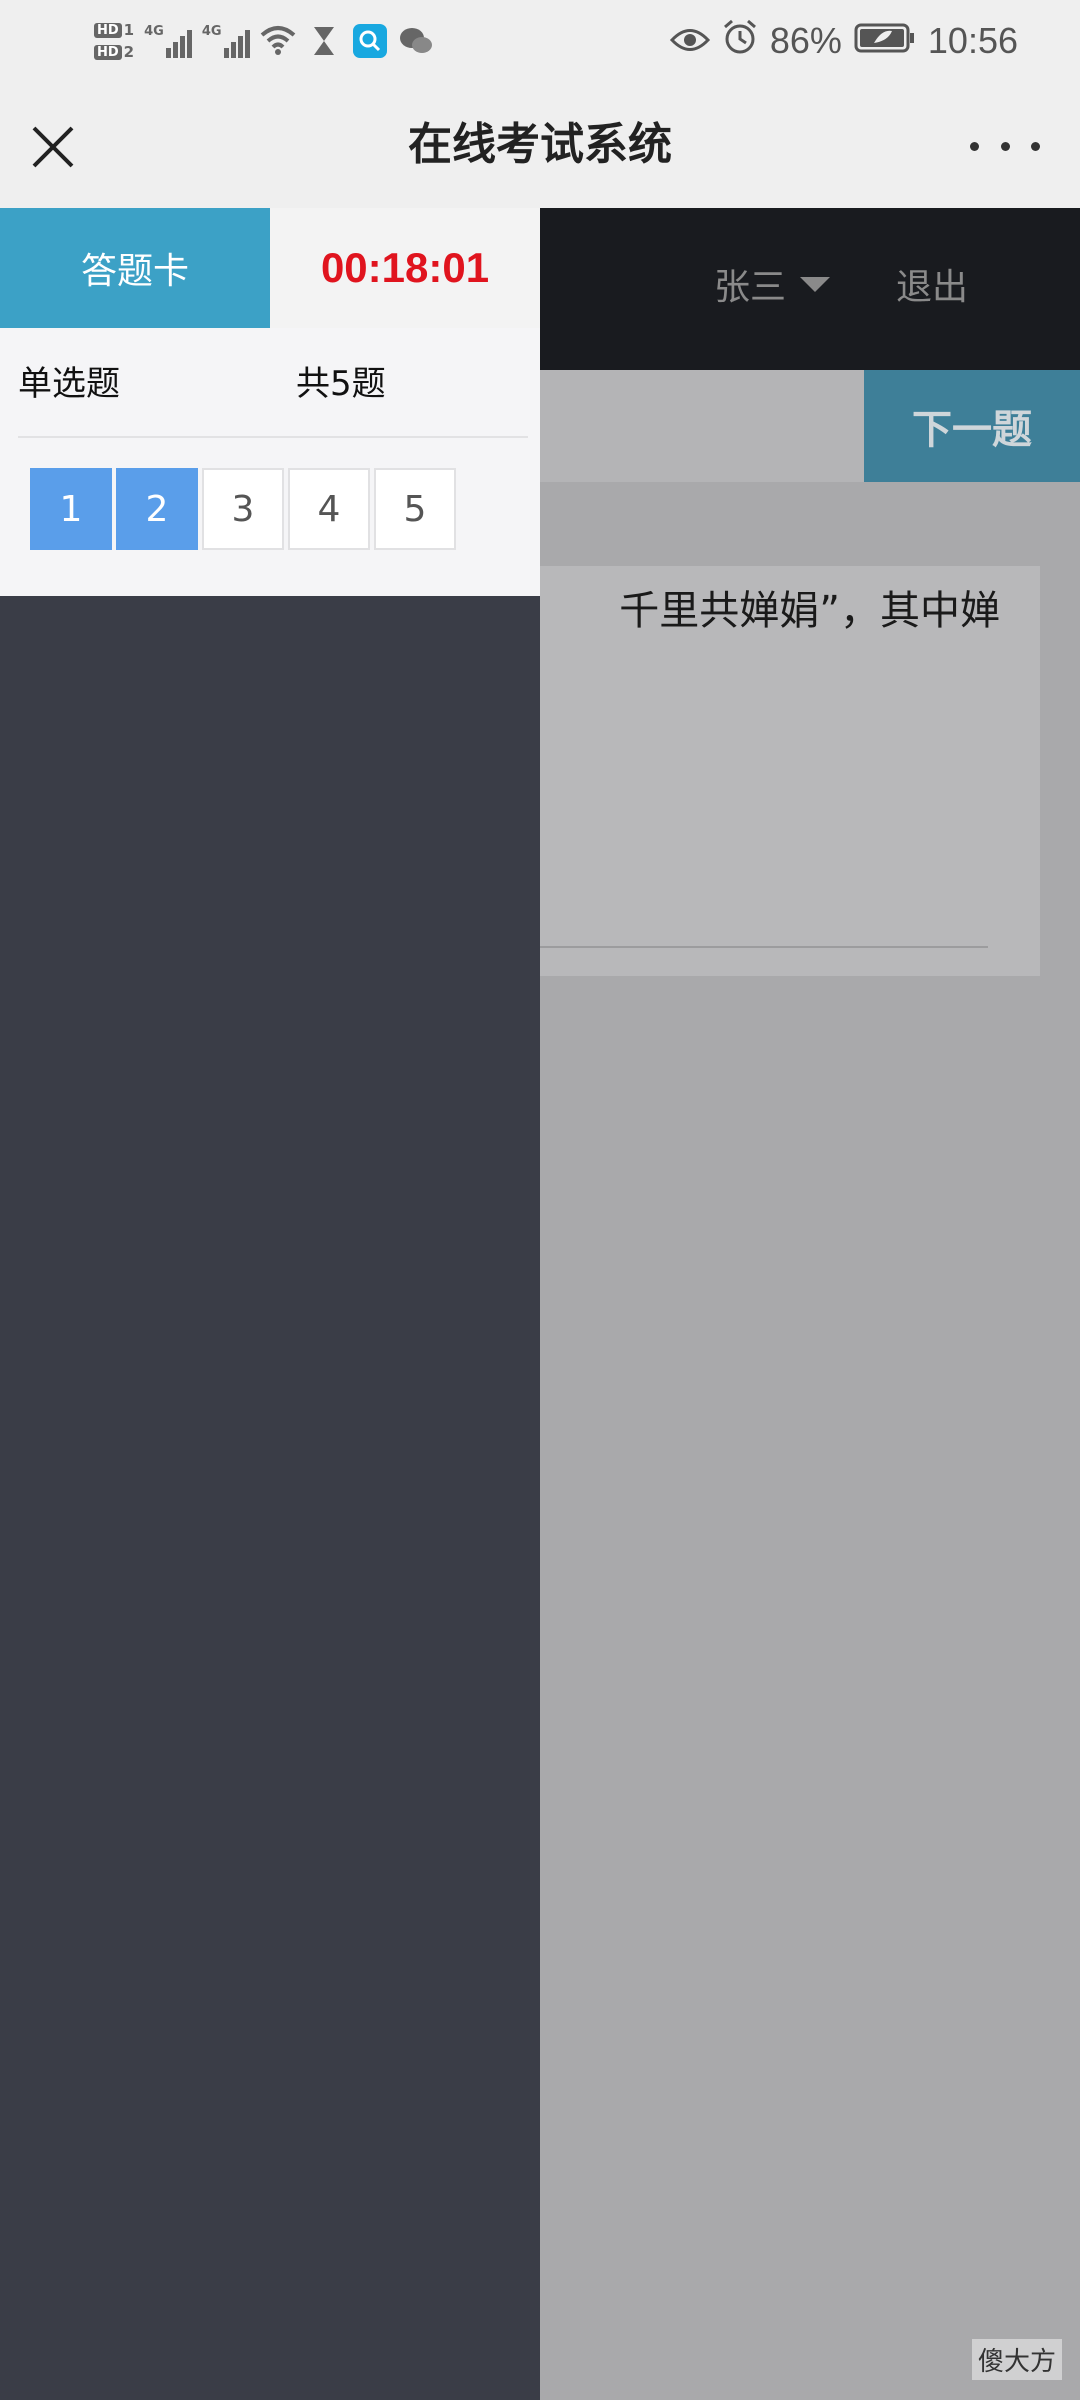  I want to click on section-count: 共5题, so click(341, 384).